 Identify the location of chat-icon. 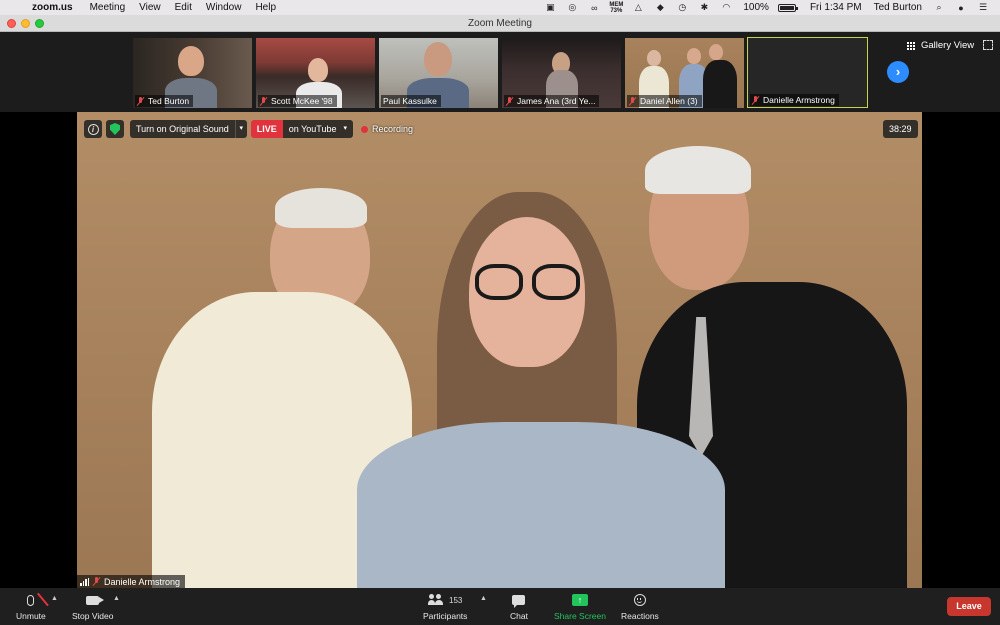
(519, 601).